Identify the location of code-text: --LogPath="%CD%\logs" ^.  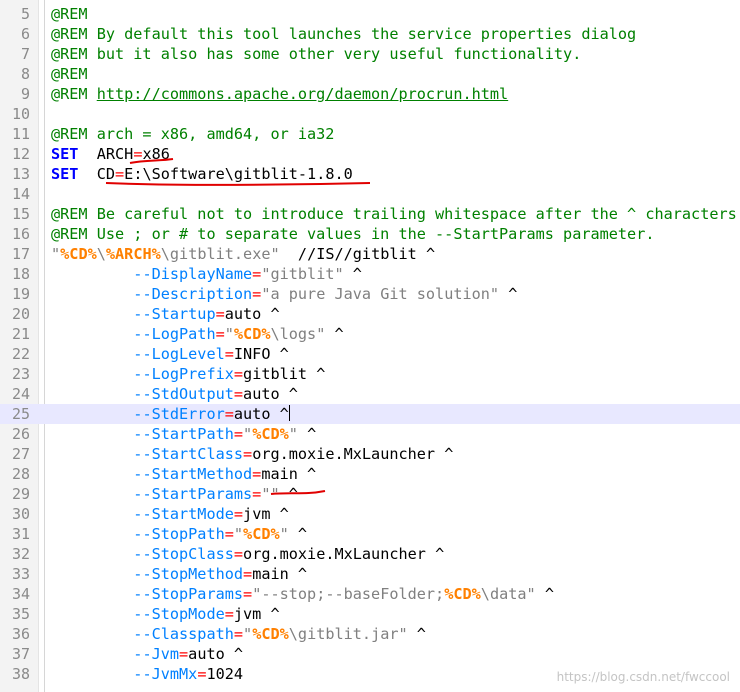
(197, 334).